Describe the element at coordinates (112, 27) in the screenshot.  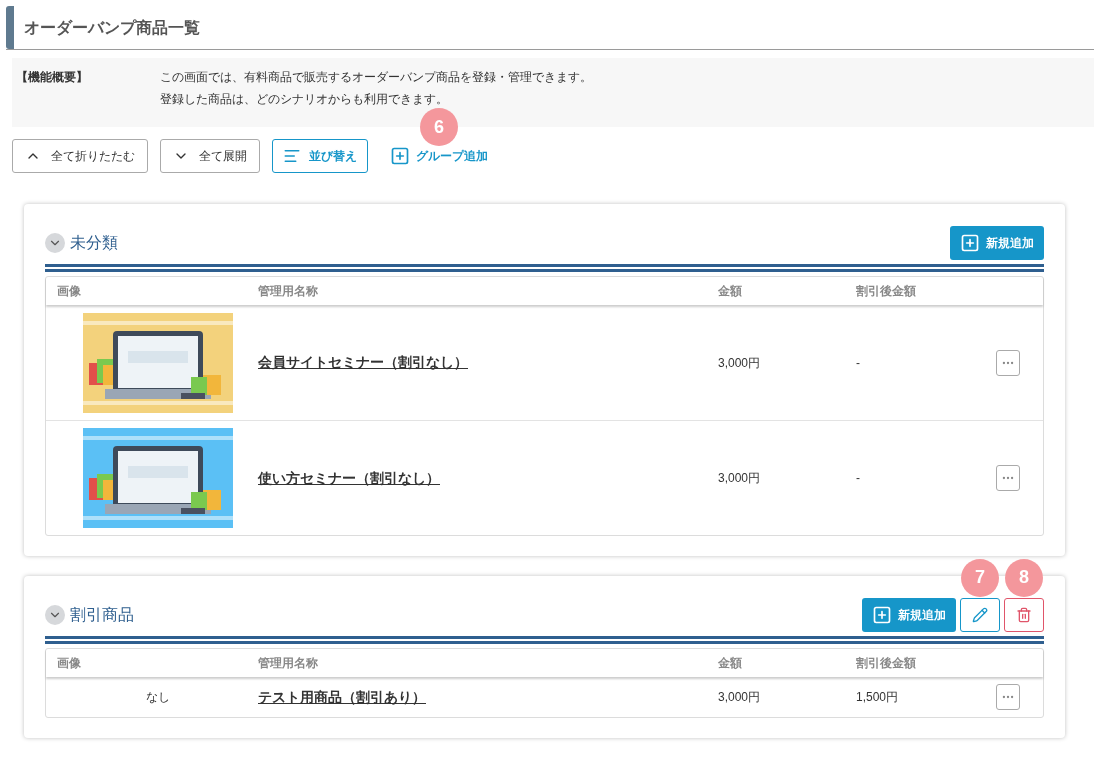
I see `page-title: オーダーバンプ商品一覧` at that location.